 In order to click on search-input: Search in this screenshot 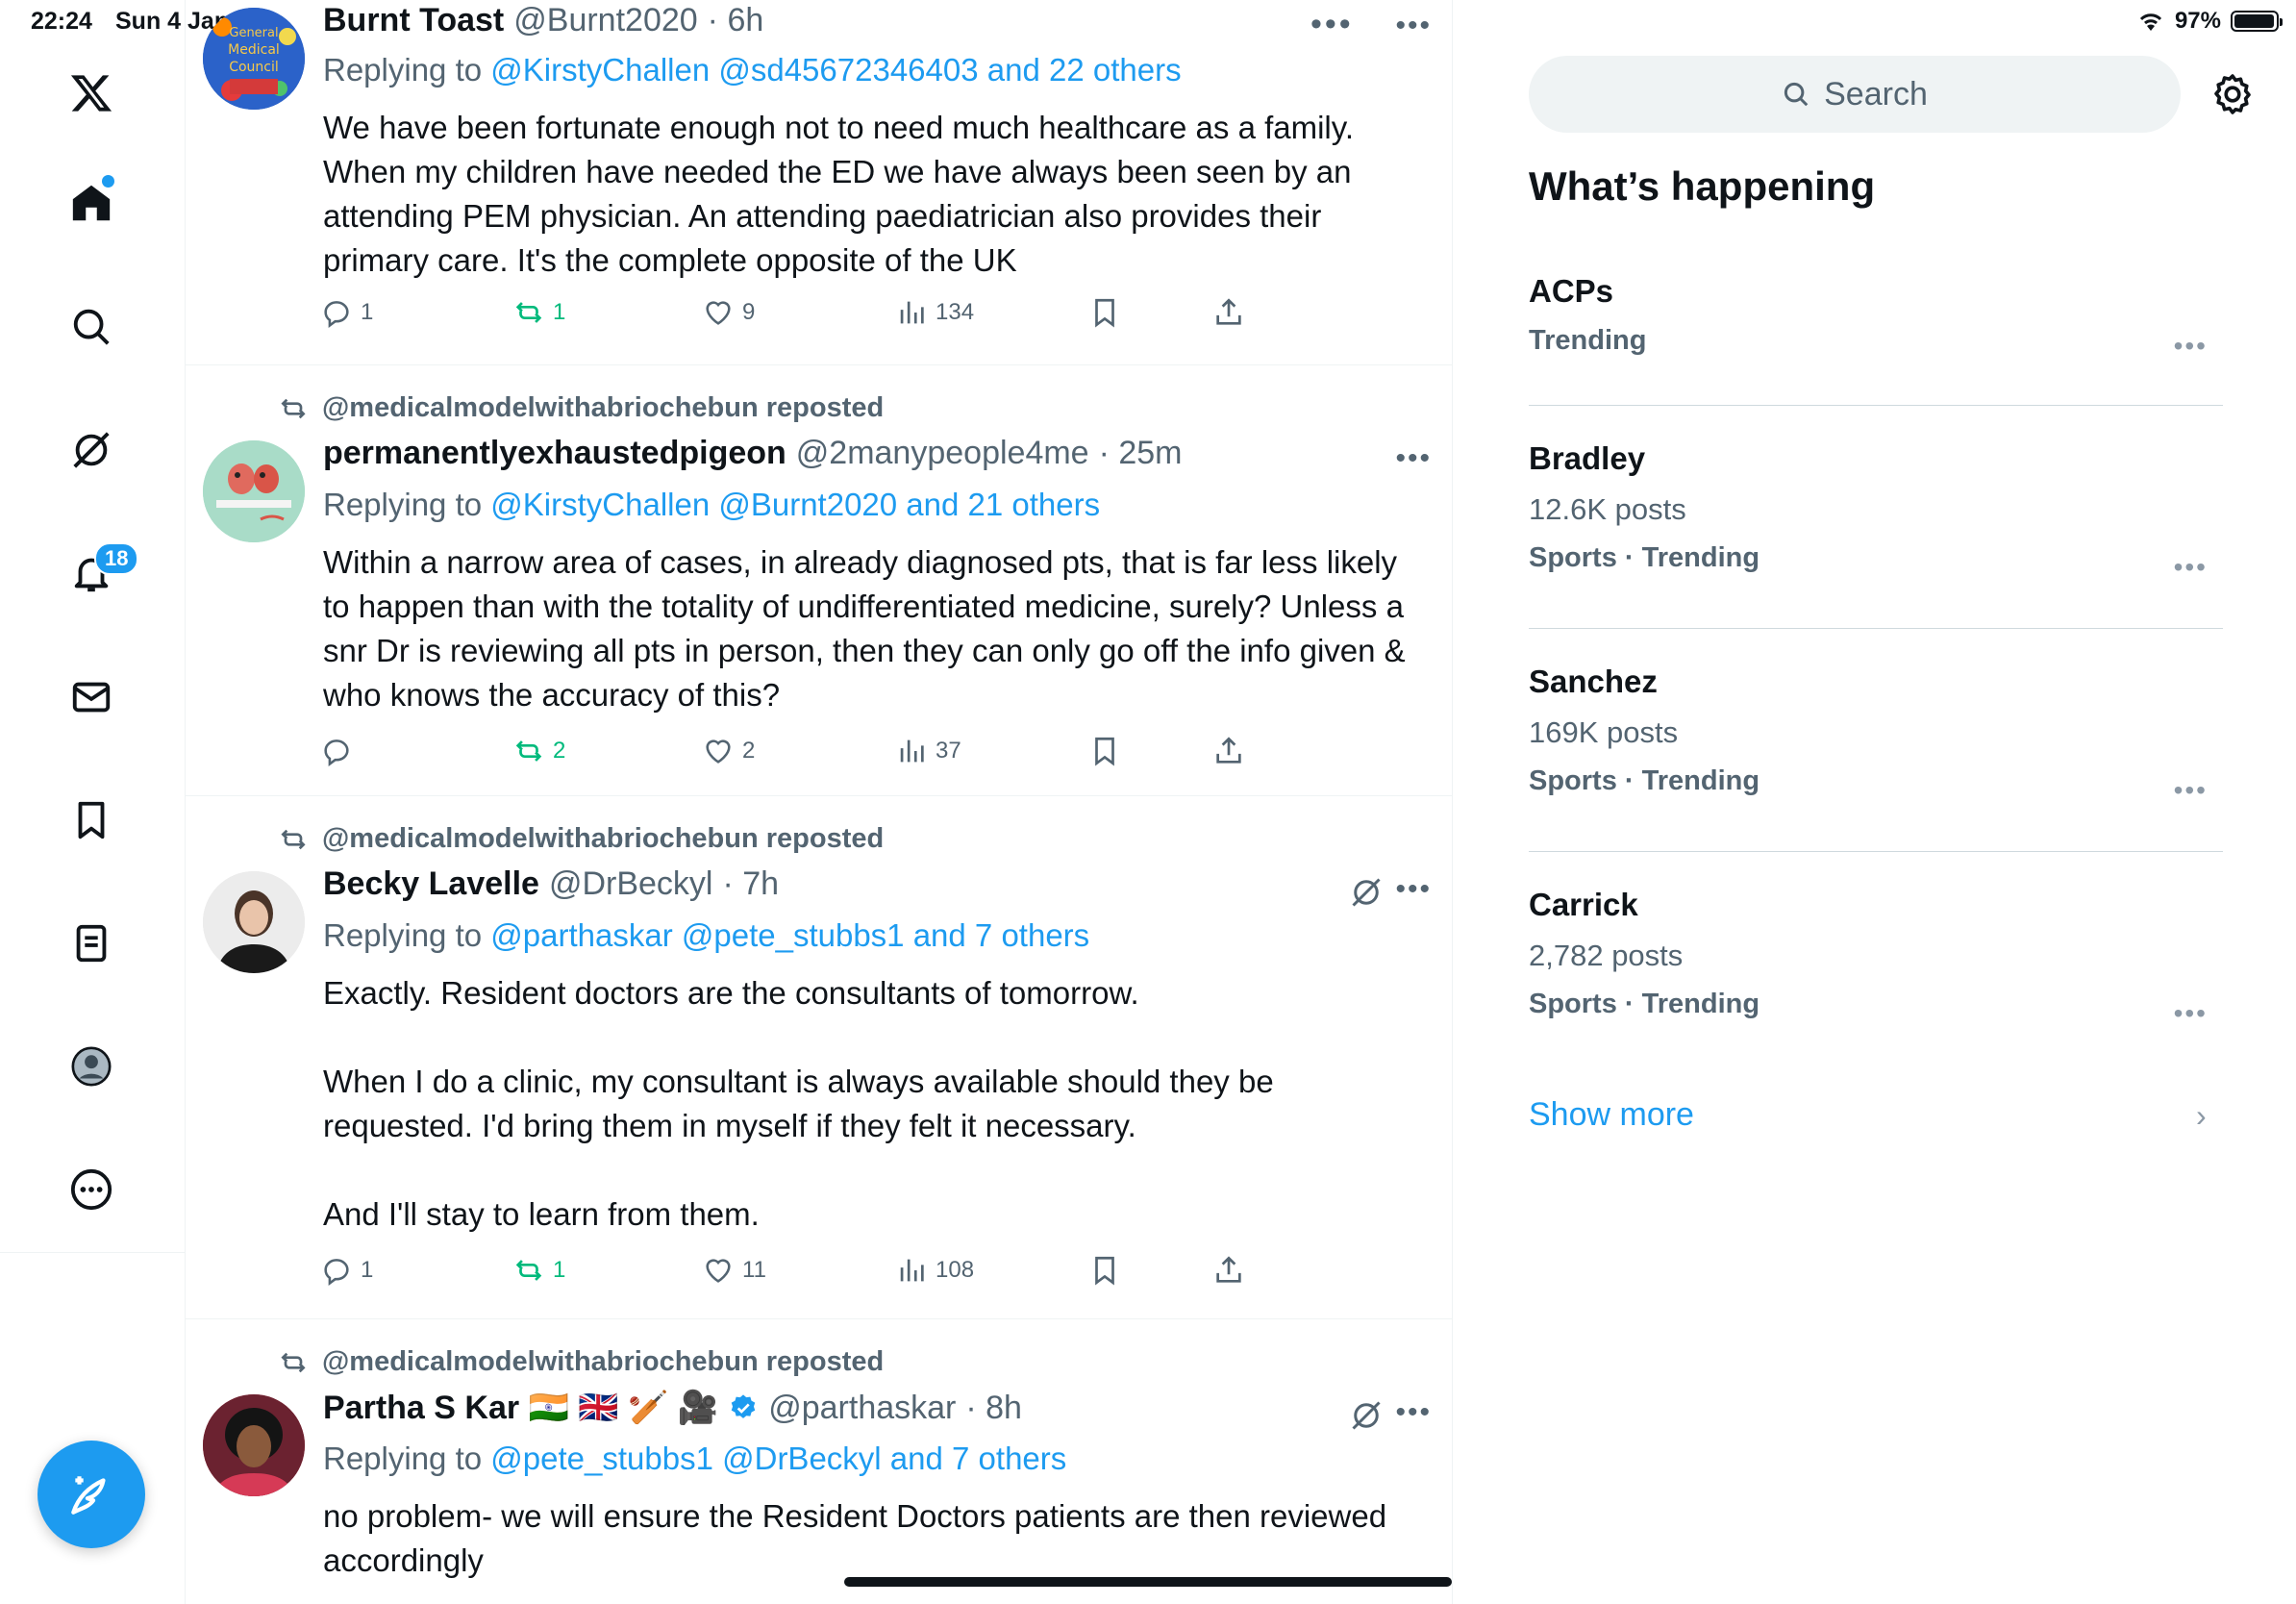, I will do `click(1855, 94)`.